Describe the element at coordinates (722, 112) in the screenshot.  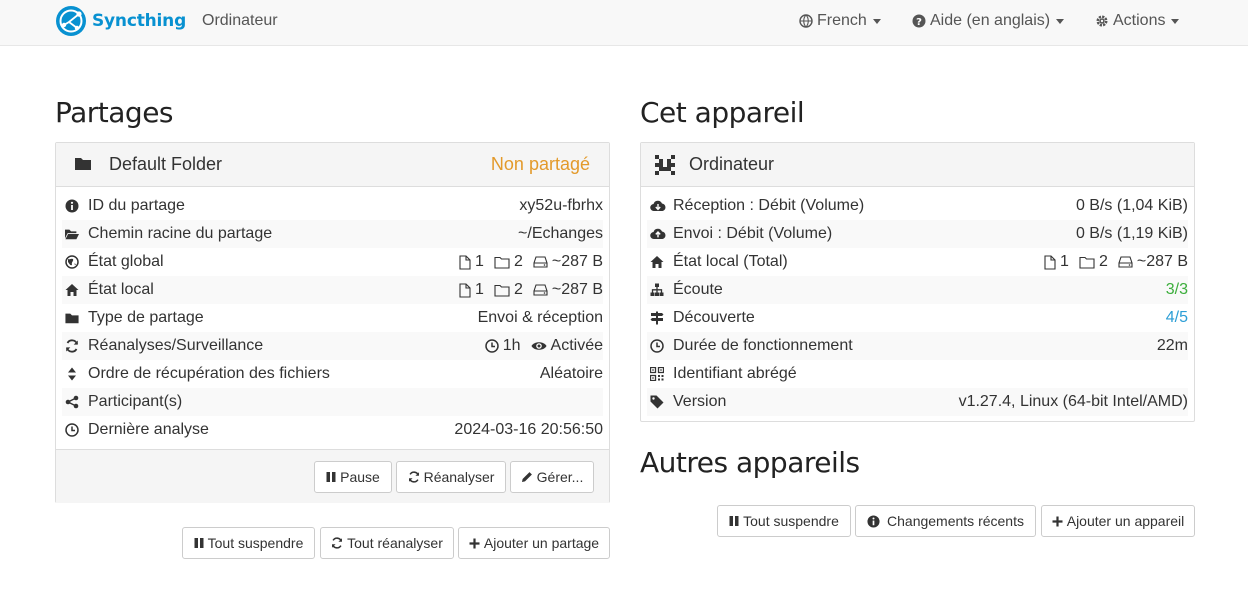
I see `this-device-title: Cet appareil` at that location.